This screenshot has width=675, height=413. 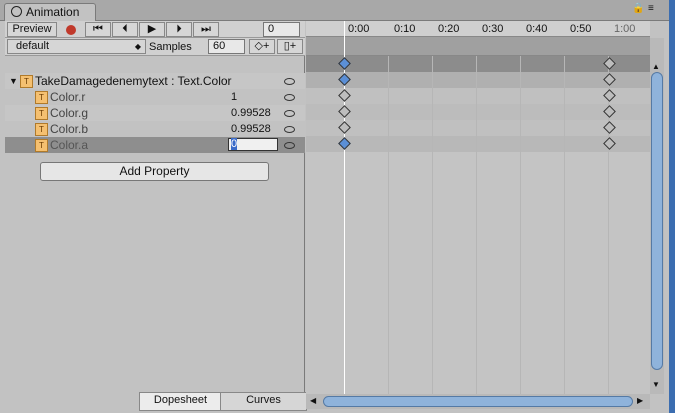 What do you see at coordinates (537, 29) in the screenshot?
I see `tick-label: 0:40` at bounding box center [537, 29].